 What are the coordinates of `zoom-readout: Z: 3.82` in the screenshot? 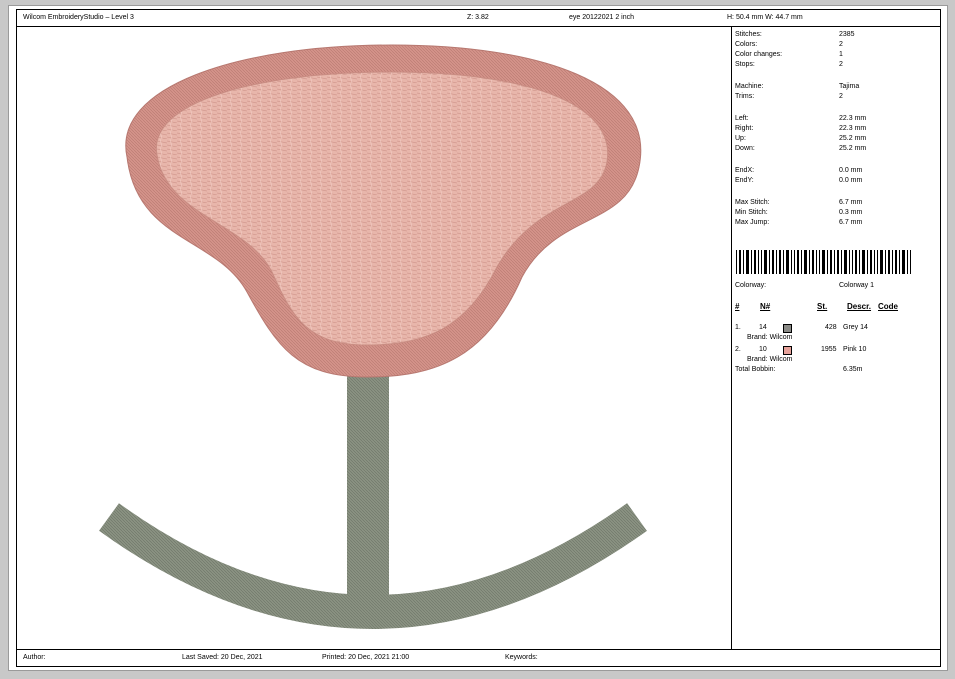 It's located at (478, 17).